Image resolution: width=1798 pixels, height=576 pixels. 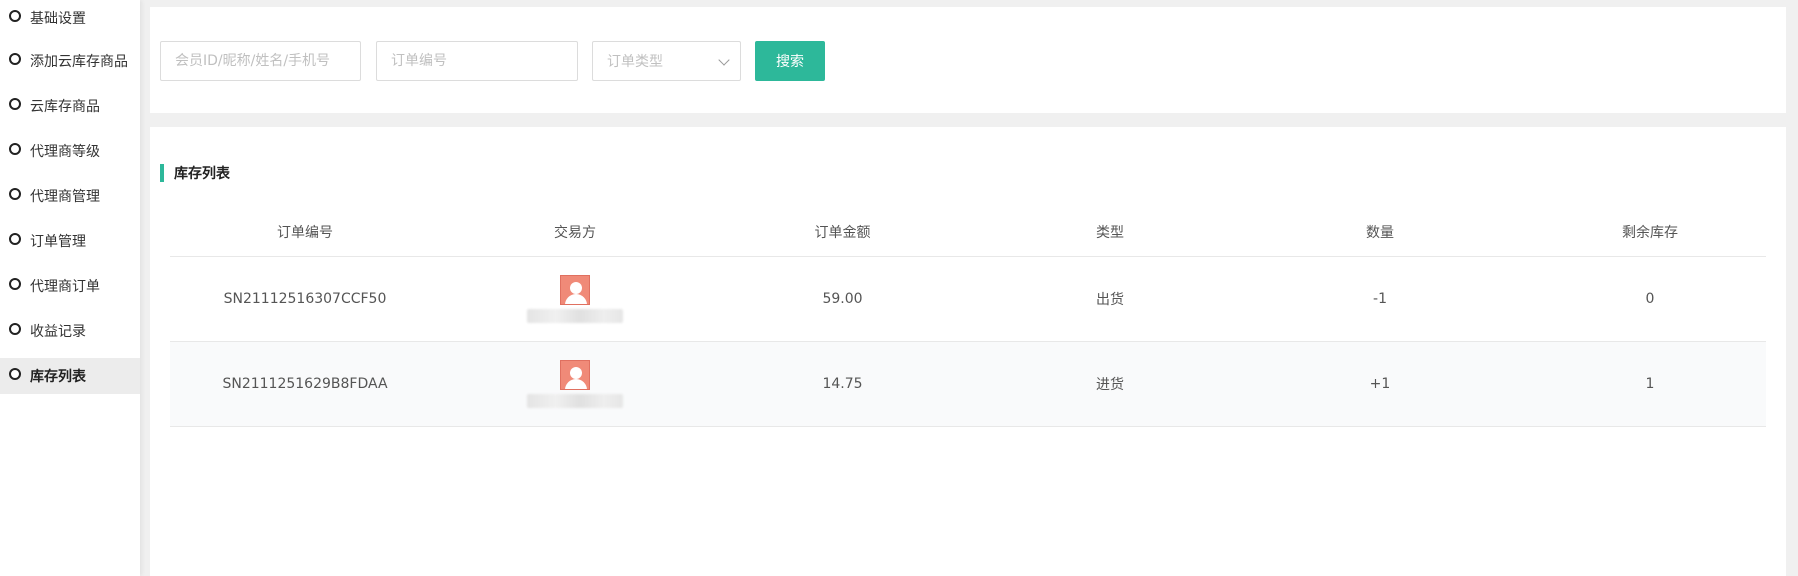 What do you see at coordinates (1110, 385) in the screenshot?
I see `type-cell: 进货` at bounding box center [1110, 385].